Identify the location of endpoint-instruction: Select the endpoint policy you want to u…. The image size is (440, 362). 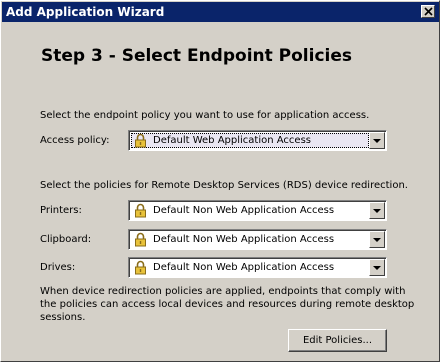
(205, 115).